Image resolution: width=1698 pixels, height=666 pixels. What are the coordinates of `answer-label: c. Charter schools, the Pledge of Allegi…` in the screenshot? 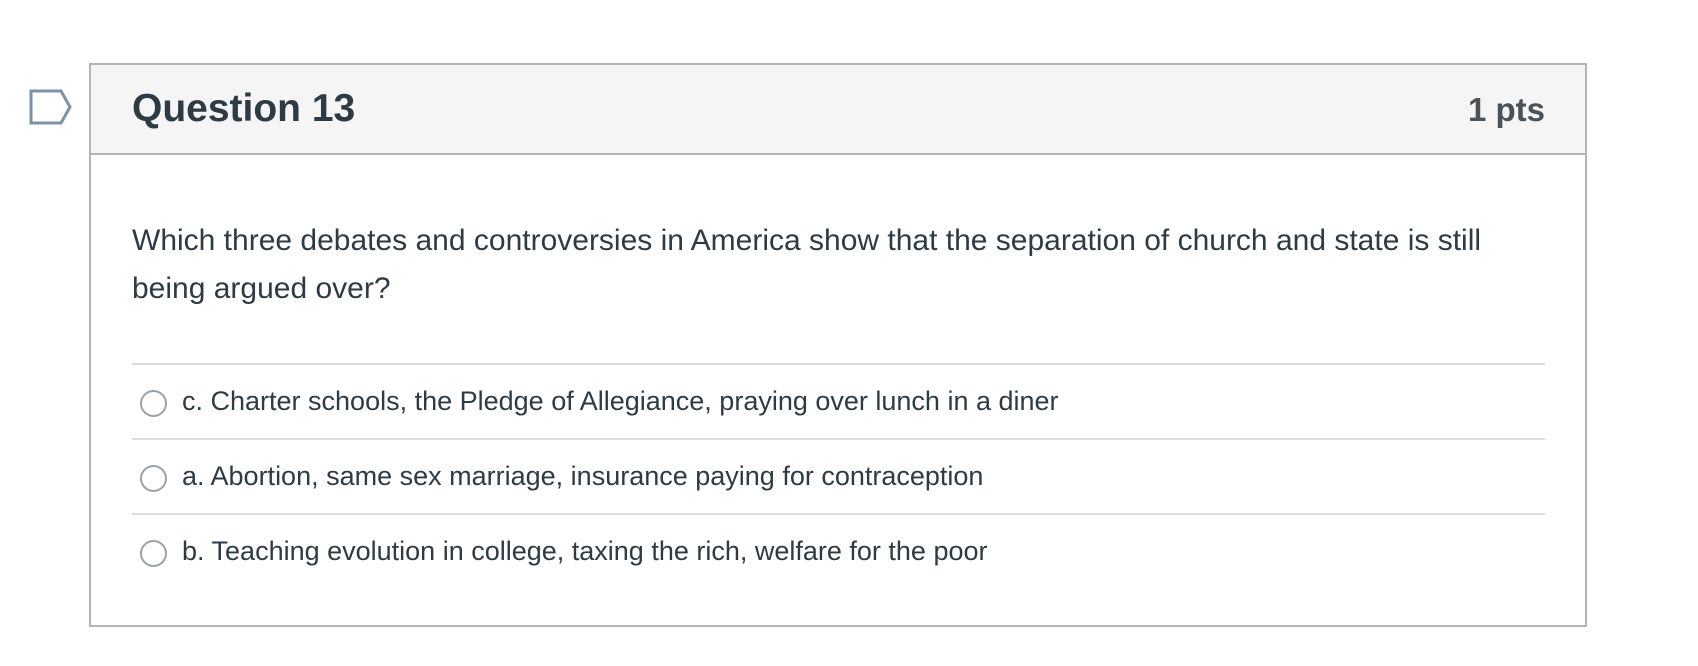 It's located at (620, 401).